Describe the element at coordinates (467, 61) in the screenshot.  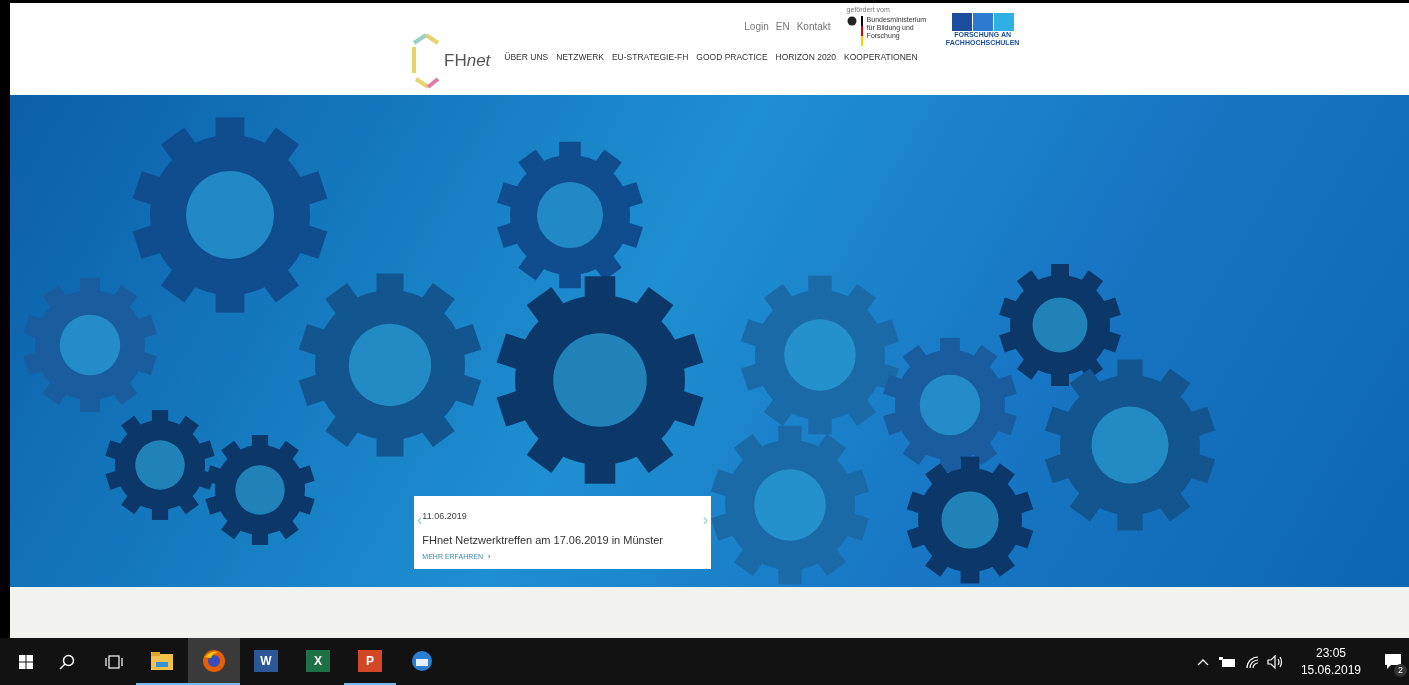
I see `site-logo: FHnet` at that location.